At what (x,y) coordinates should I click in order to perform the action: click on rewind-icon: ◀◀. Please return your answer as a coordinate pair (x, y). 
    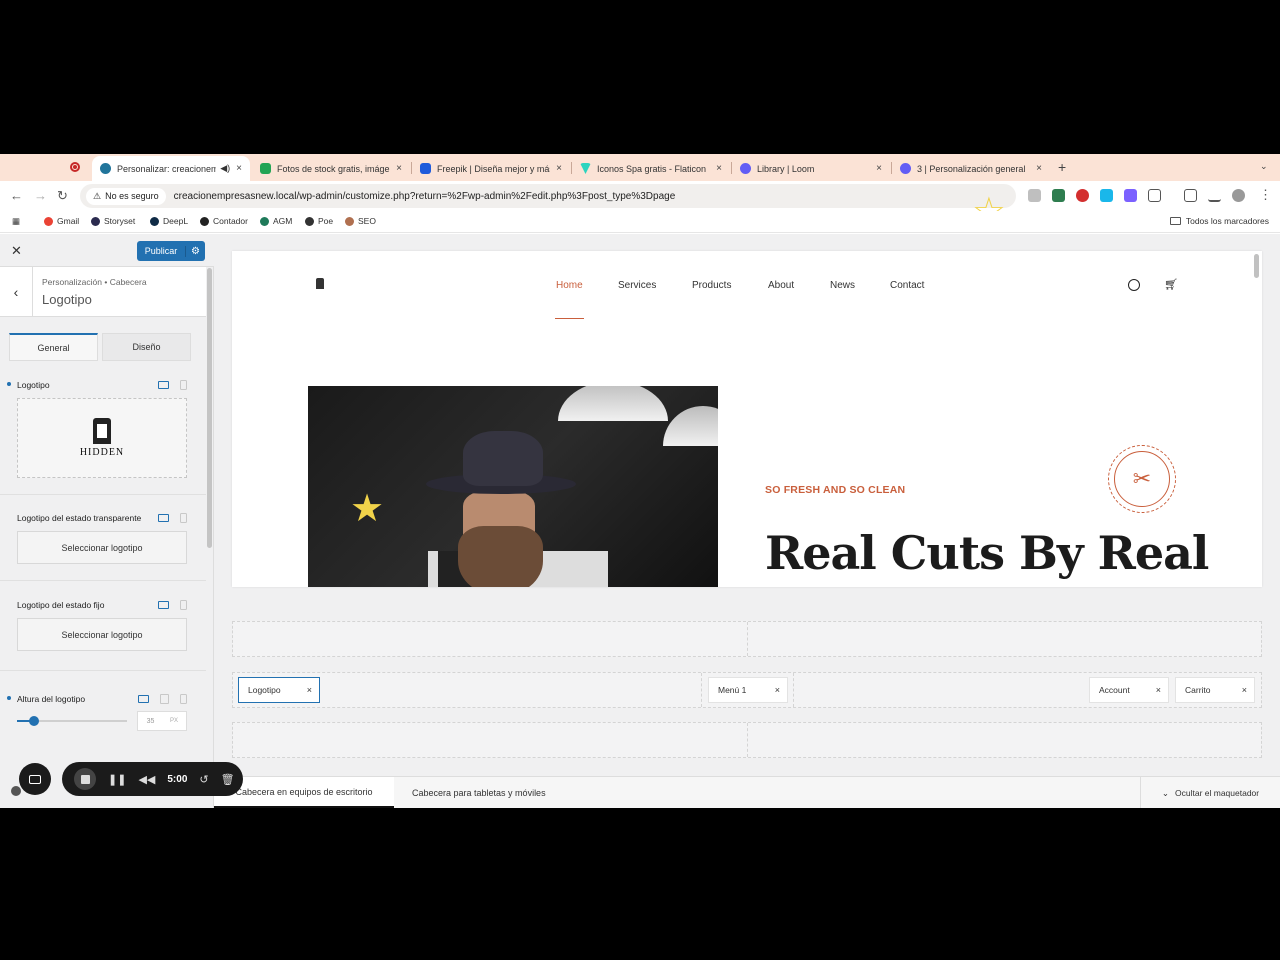
    Looking at the image, I should click on (146, 779).